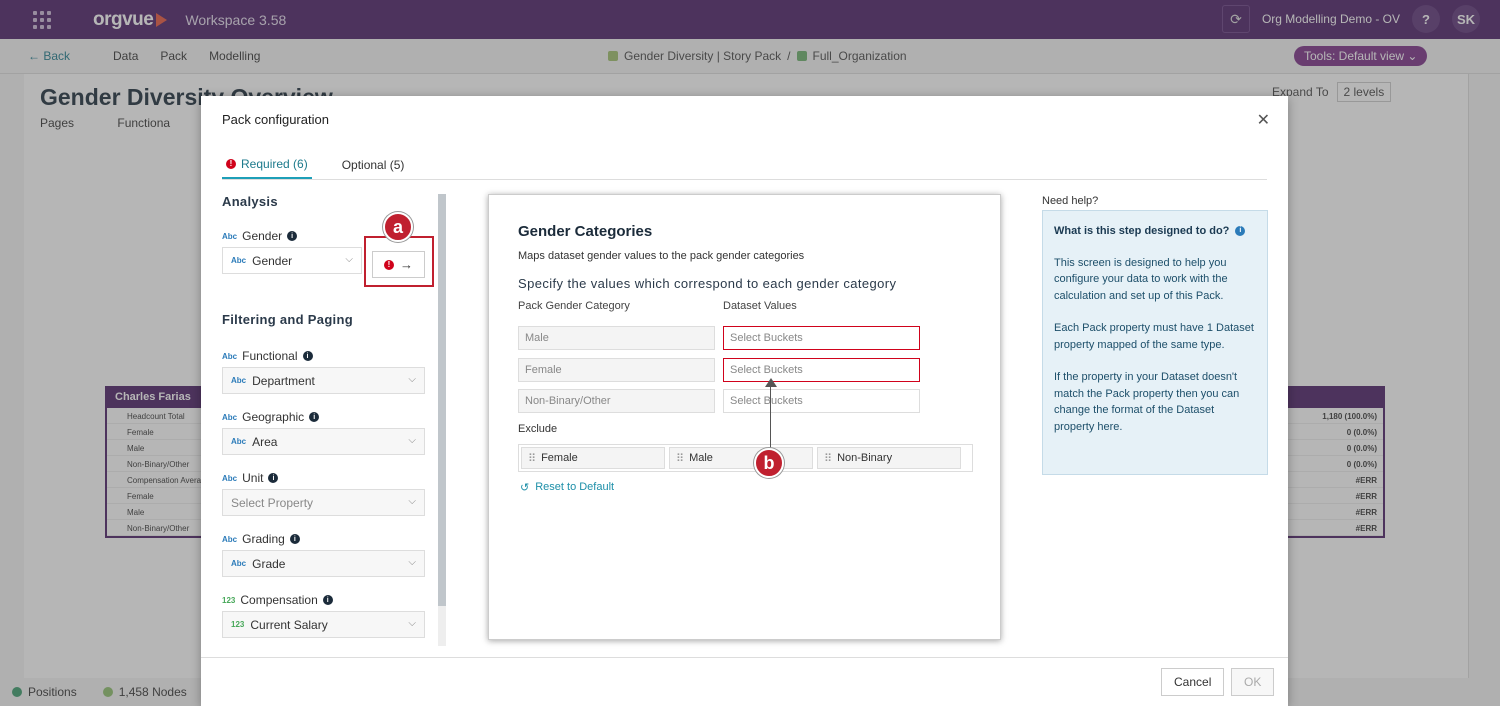 This screenshot has width=1500, height=706. What do you see at coordinates (585, 231) in the screenshot?
I see `card-title: Gender Categories` at bounding box center [585, 231].